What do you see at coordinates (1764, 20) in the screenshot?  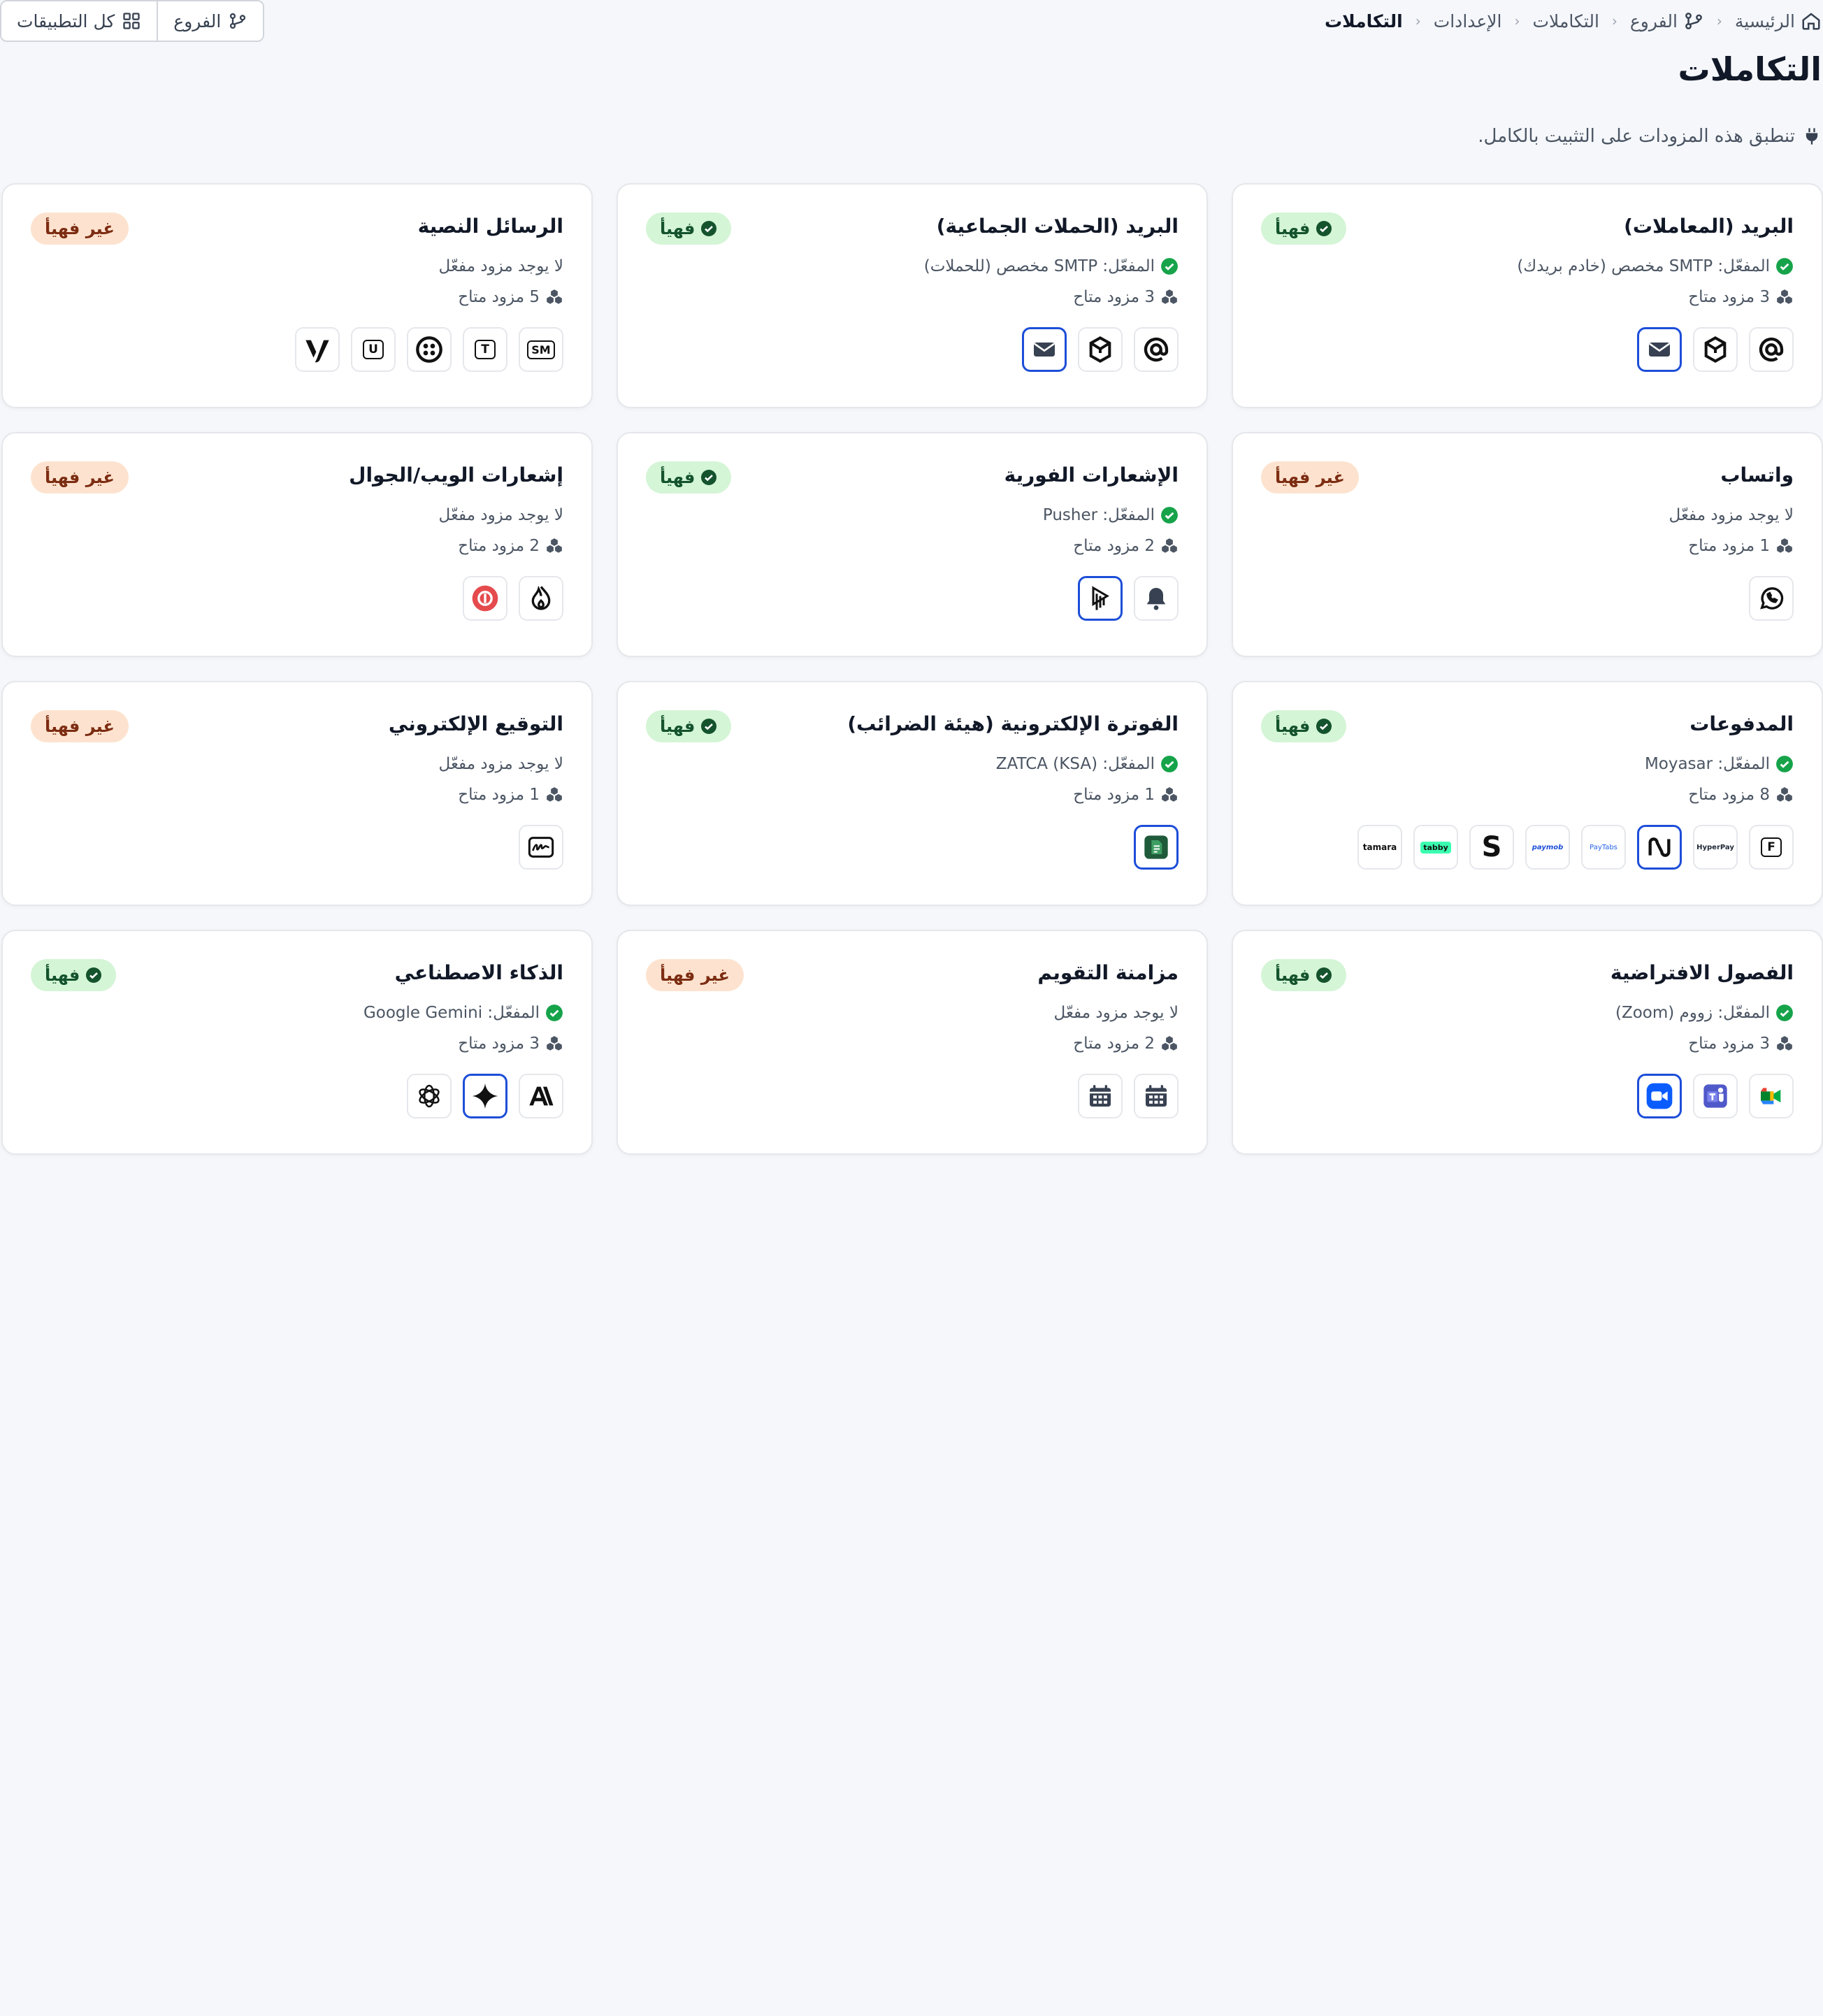 I see `breadcrumb-label: الرئيسية` at bounding box center [1764, 20].